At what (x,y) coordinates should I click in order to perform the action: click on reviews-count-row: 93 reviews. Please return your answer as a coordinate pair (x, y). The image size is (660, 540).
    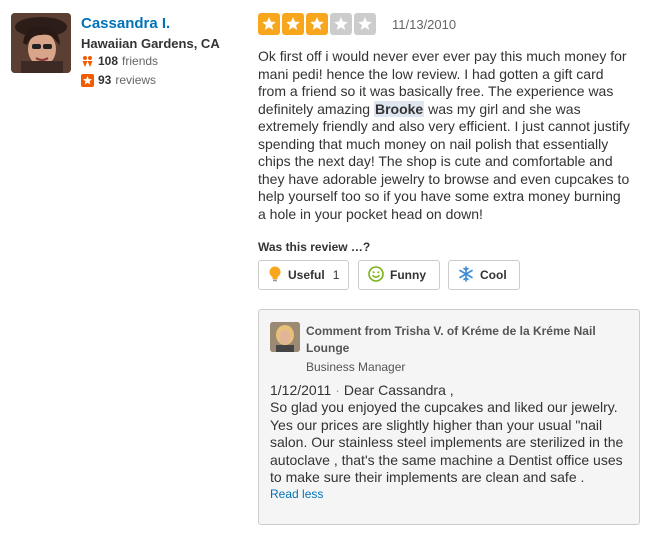
    Looking at the image, I should click on (118, 80).